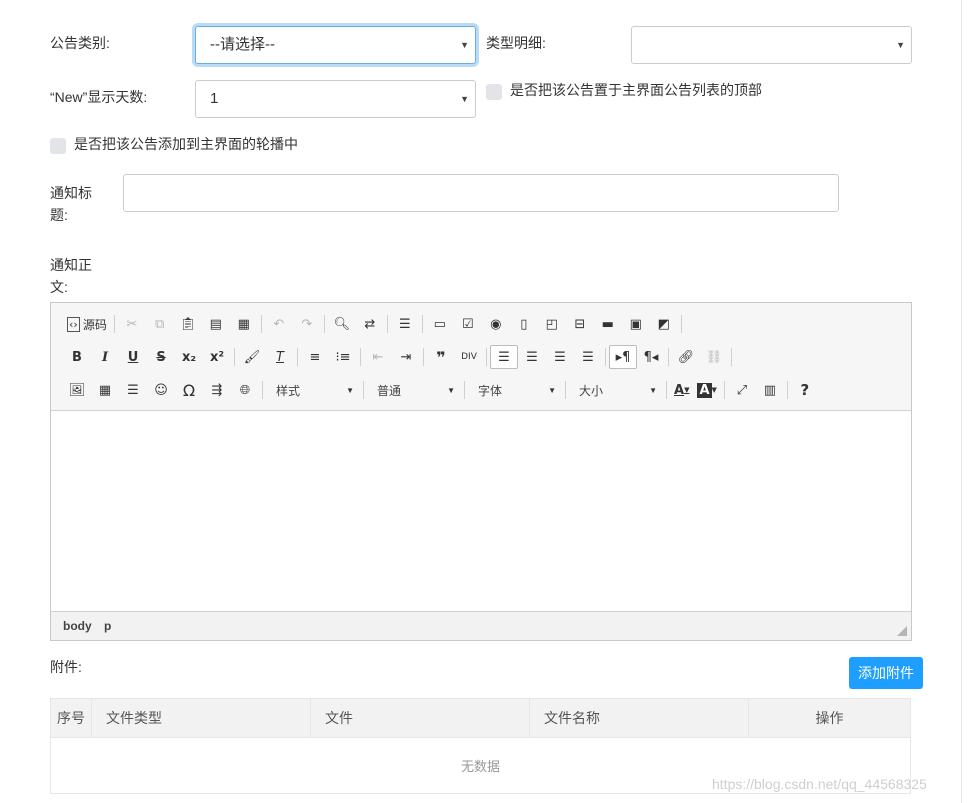 The height and width of the screenshot is (803, 967). Describe the element at coordinates (494, 92) in the screenshot. I see `pin-top-checkbox` at that location.